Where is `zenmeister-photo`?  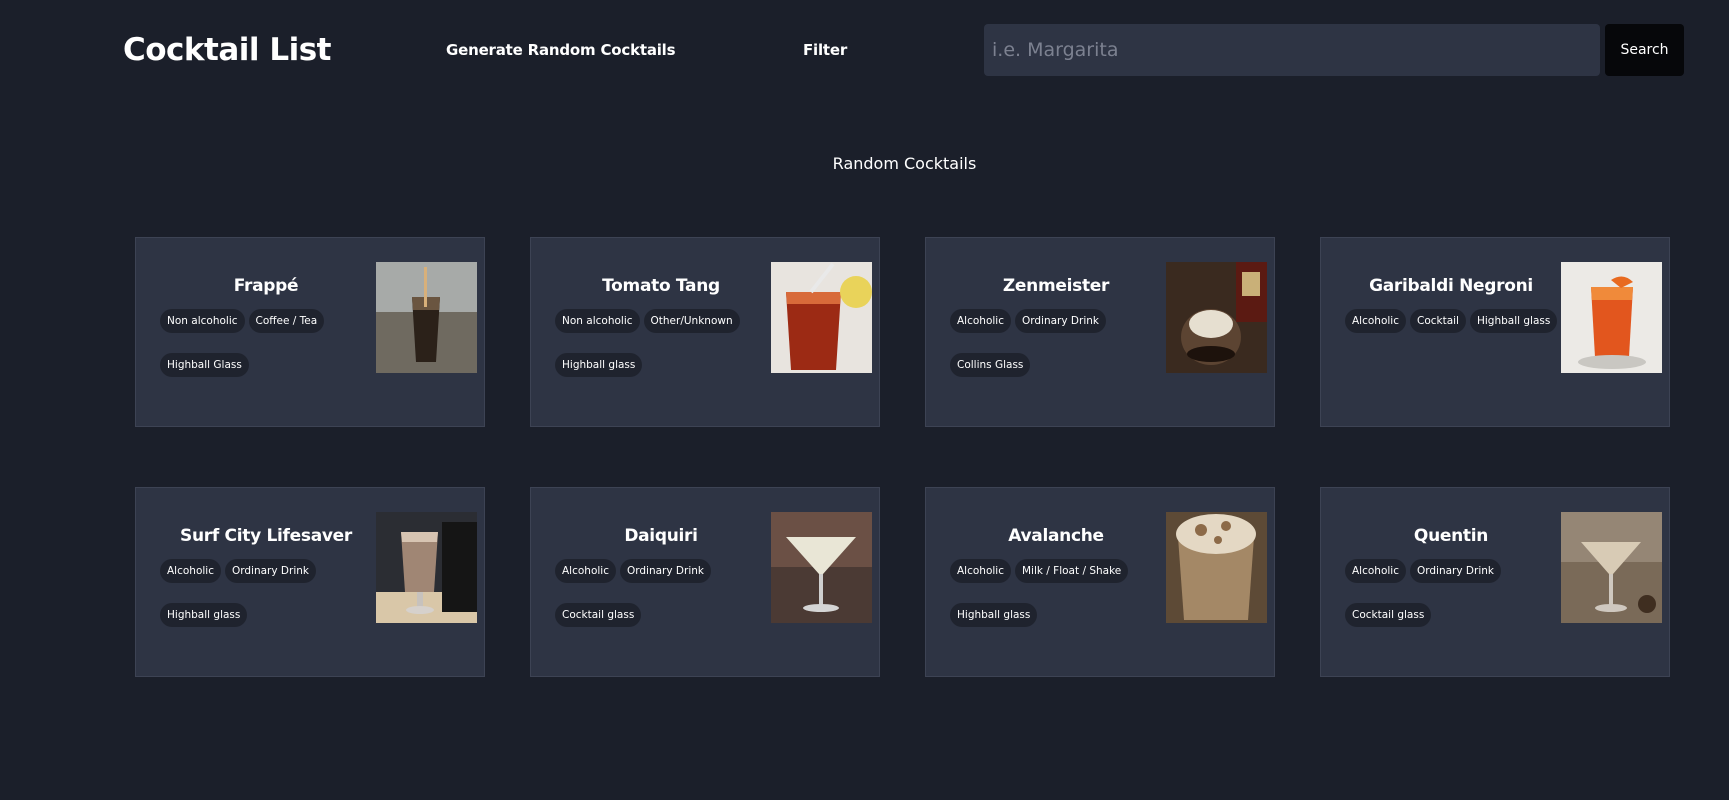 zenmeister-photo is located at coordinates (1216, 317).